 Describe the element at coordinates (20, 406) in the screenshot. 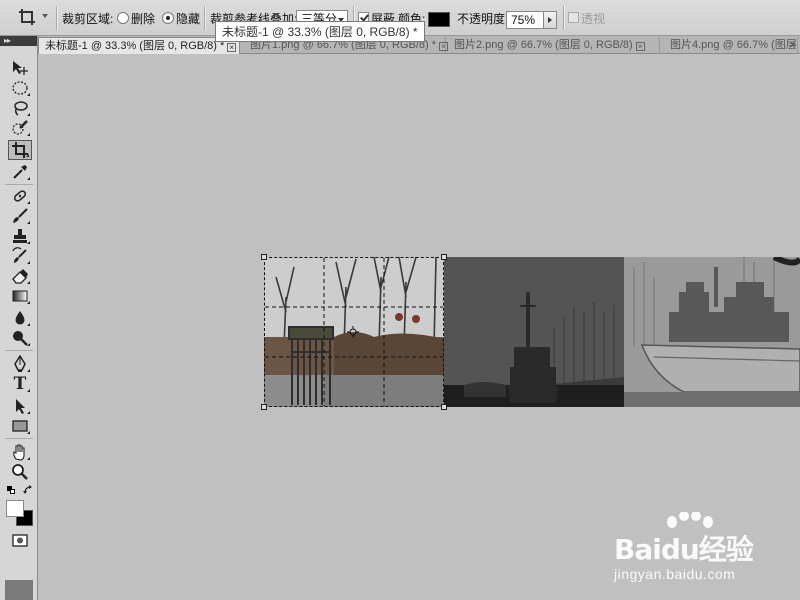

I see `path-select-tool` at that location.